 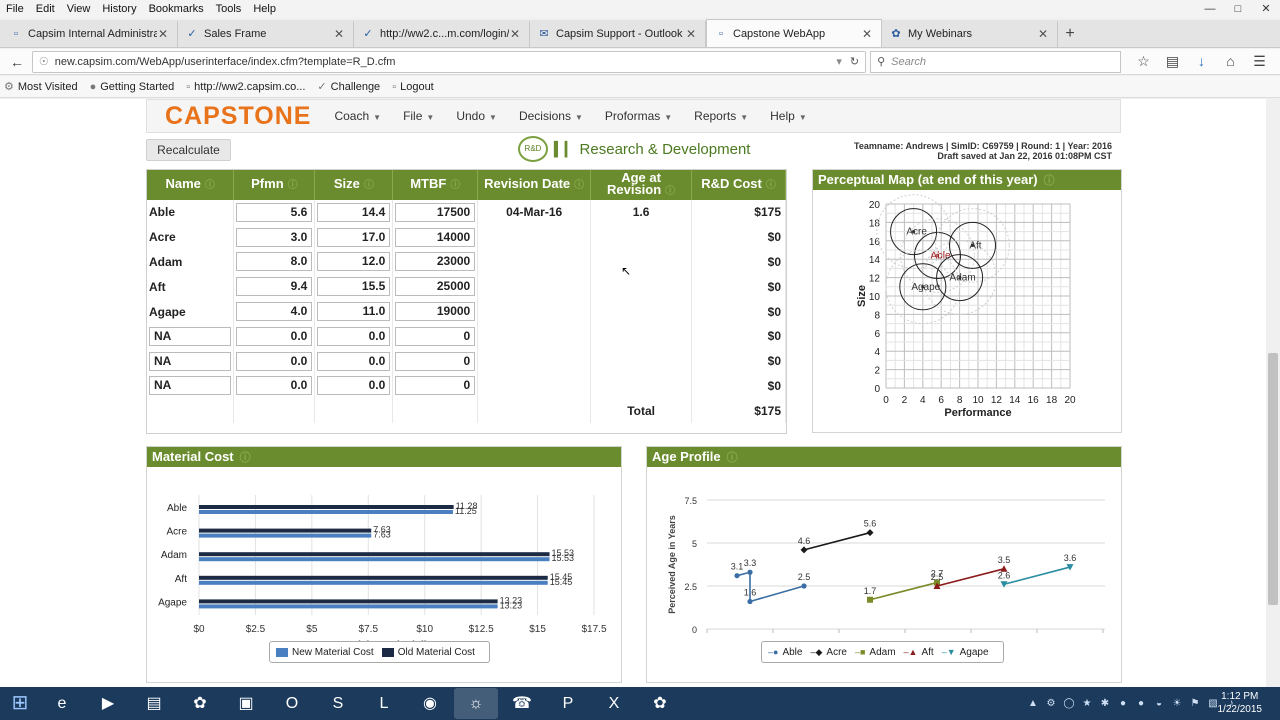 I want to click on menu-tools: Tools, so click(x=229, y=9).